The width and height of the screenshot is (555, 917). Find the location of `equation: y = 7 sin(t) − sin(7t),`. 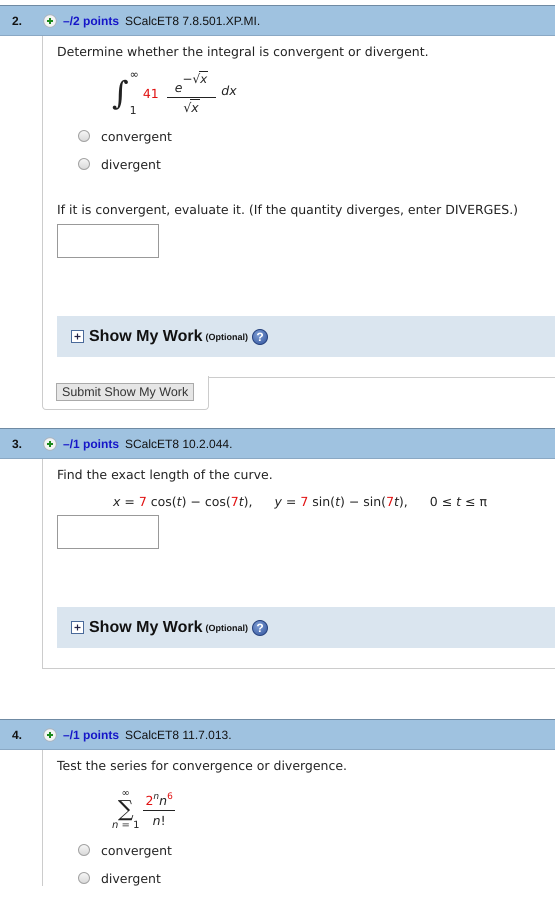

equation: y = 7 sin(t) − sin(7t), is located at coordinates (341, 501).